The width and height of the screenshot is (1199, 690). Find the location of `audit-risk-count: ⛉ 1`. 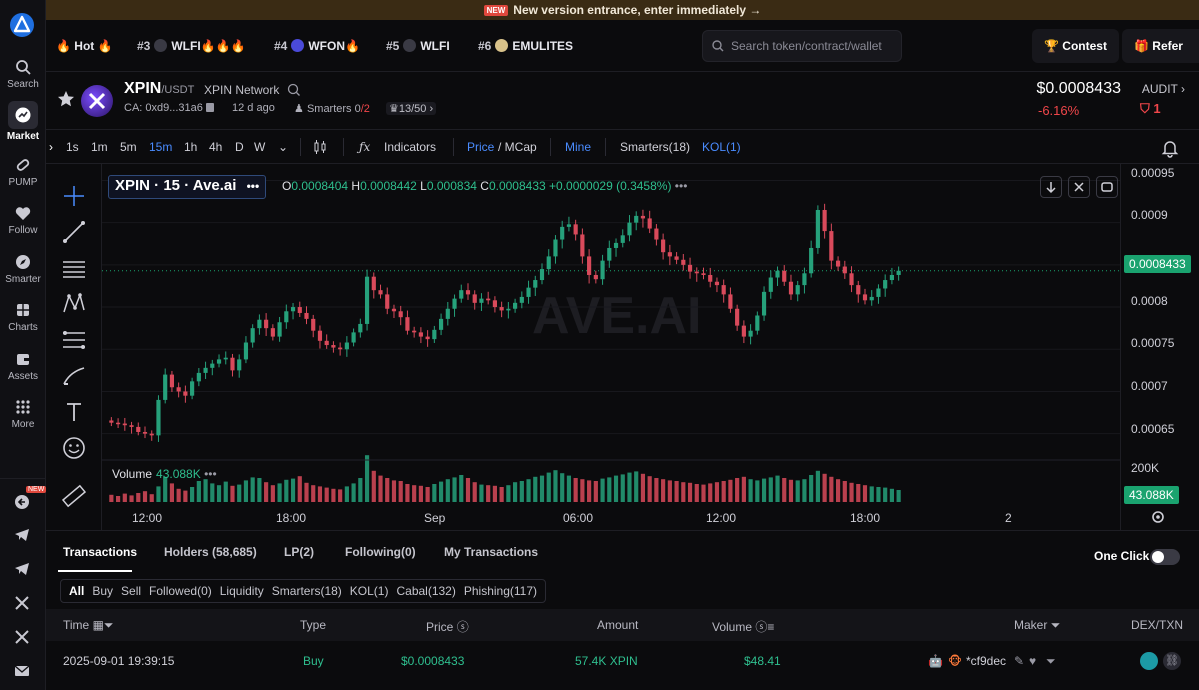

audit-risk-count: ⛉ 1 is located at coordinates (1150, 109).